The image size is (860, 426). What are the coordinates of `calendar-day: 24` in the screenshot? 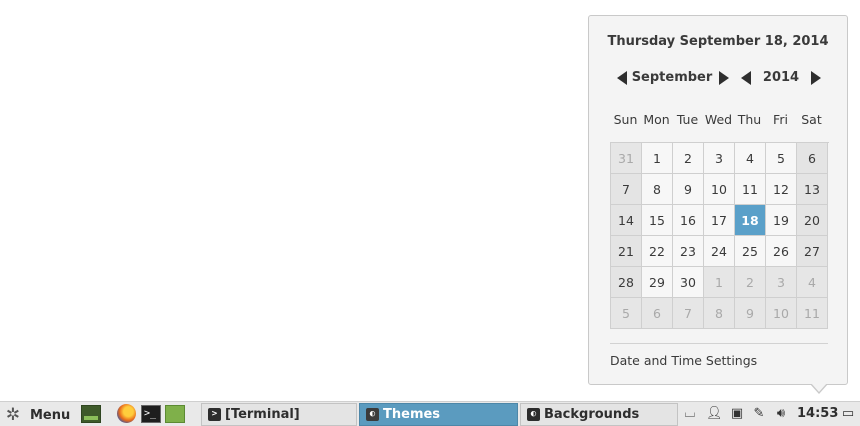 It's located at (719, 251).